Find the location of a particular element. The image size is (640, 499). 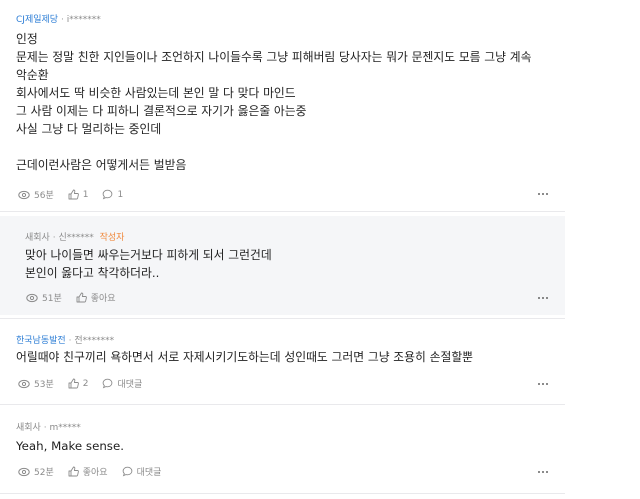

comment-line: 본인이 옳다고 착각하더라.. is located at coordinates (92, 273).